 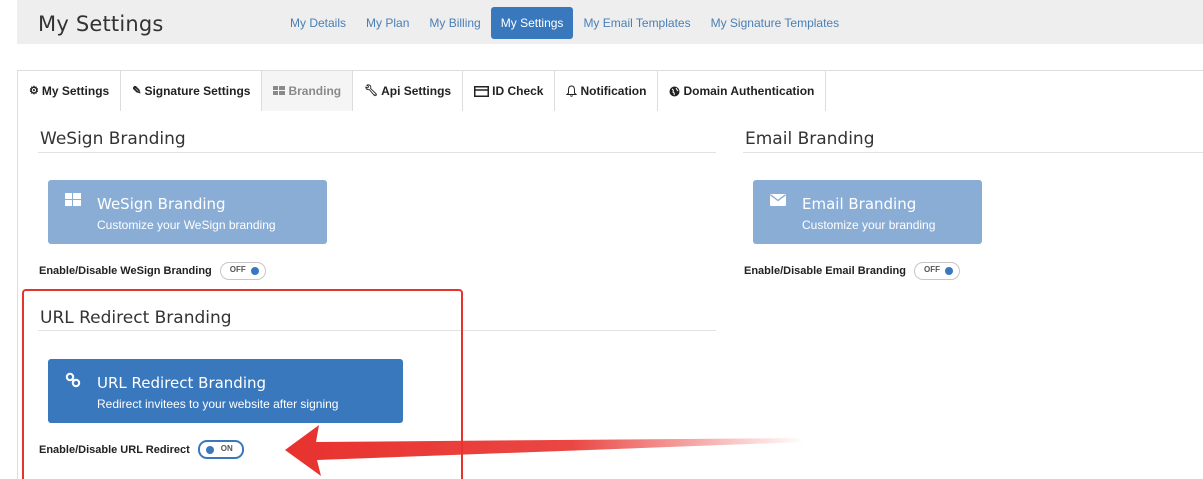 I want to click on tab-branding: Branding, so click(x=308, y=91).